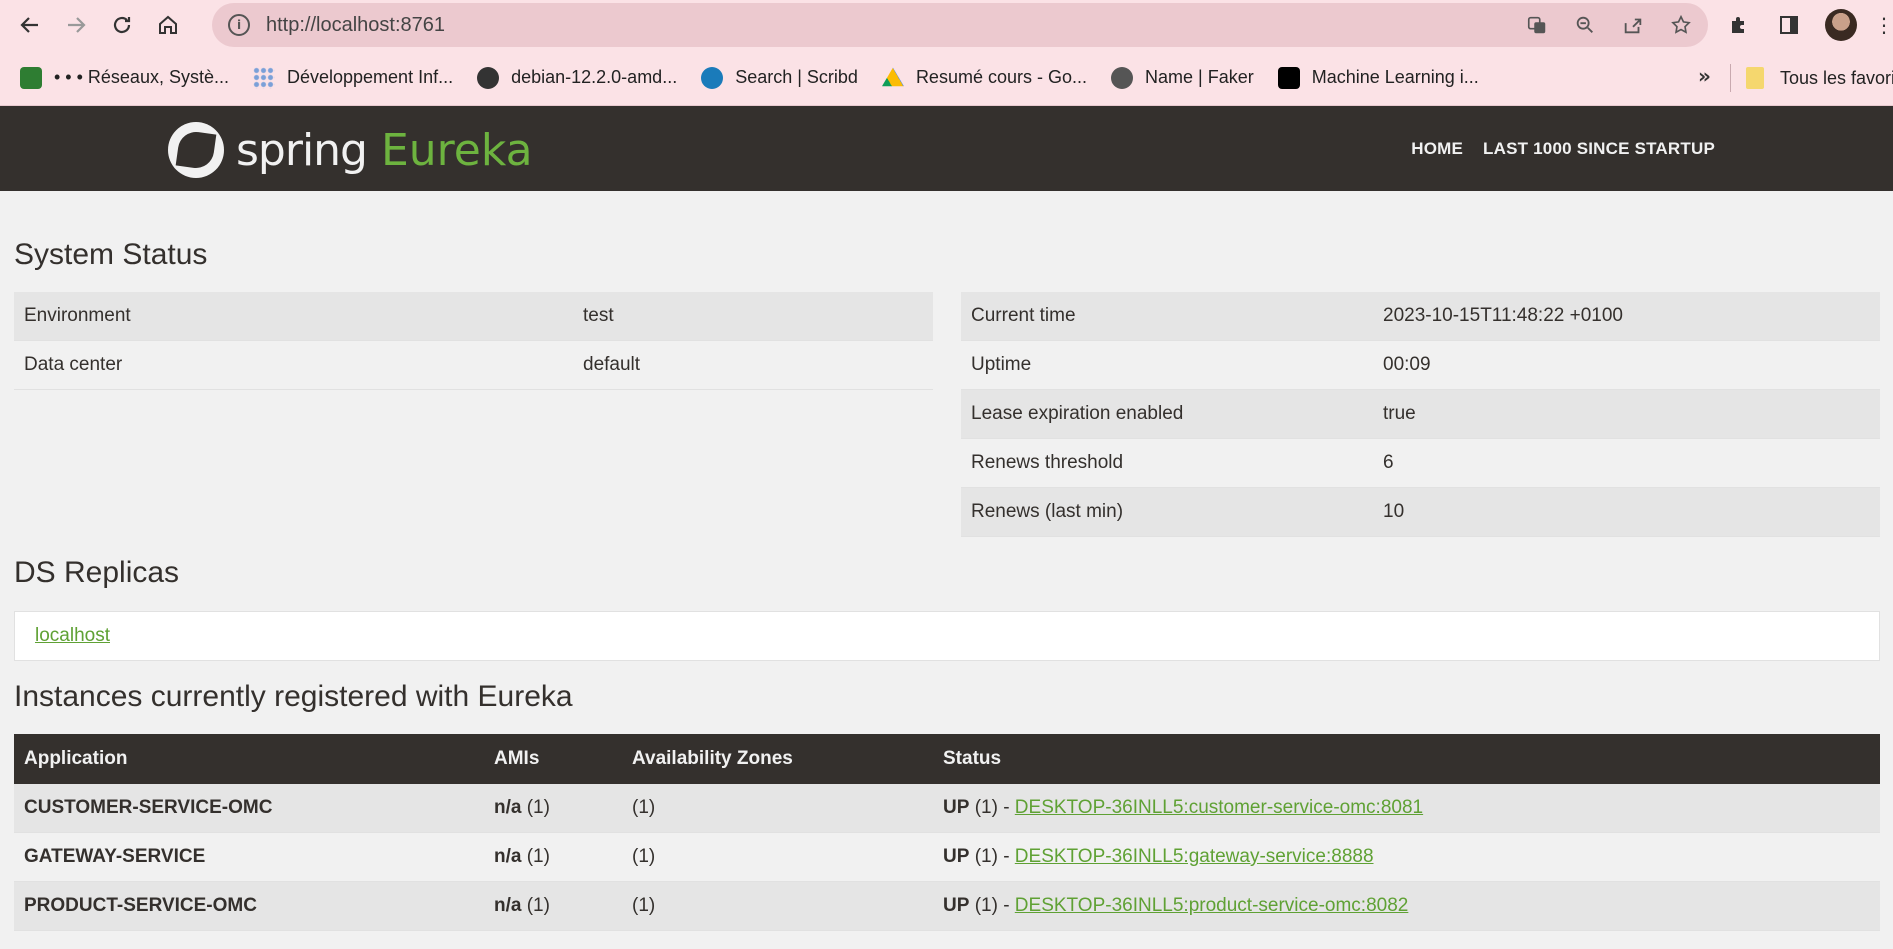 The width and height of the screenshot is (1893, 949). What do you see at coordinates (355, 25) in the screenshot?
I see `url-text: http://localhost:8761` at bounding box center [355, 25].